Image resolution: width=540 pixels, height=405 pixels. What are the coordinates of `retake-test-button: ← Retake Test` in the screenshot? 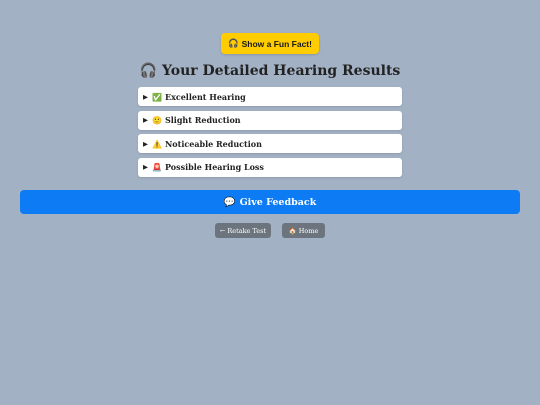 It's located at (243, 230).